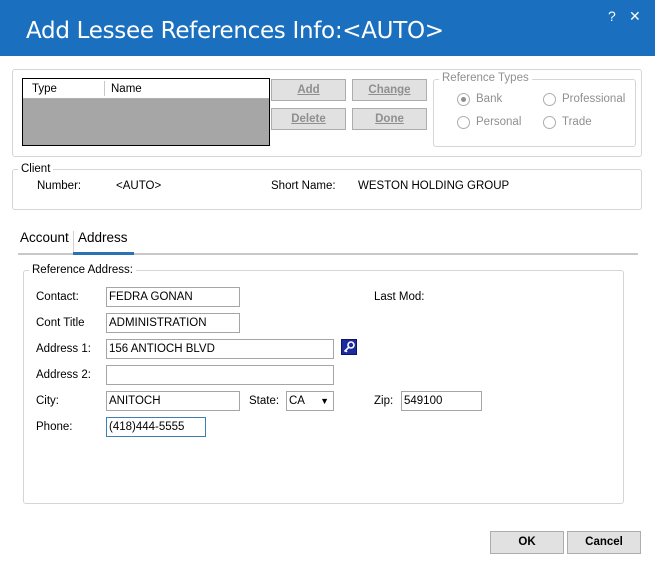 The image size is (655, 577). I want to click on phone-label: Phone:, so click(54, 427).